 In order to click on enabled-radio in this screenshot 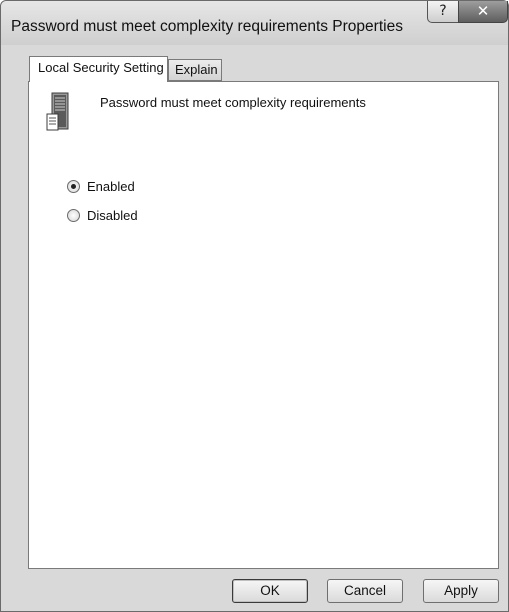, I will do `click(73, 186)`.